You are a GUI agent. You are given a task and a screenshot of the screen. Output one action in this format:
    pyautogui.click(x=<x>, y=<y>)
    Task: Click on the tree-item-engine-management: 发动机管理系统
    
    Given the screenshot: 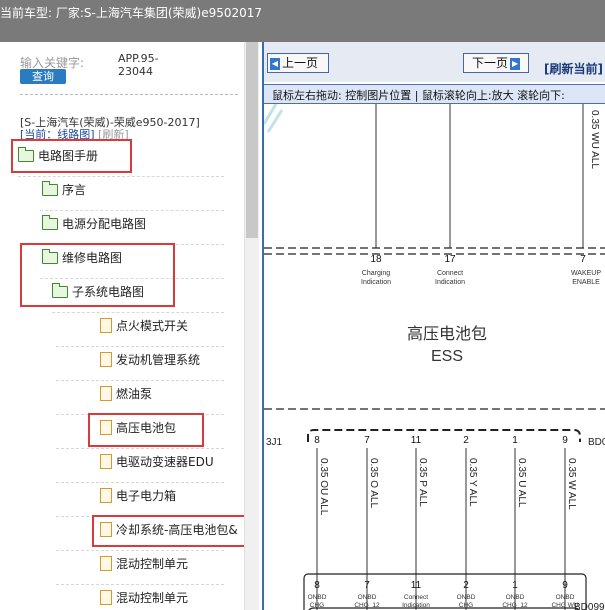 What is the action you would take?
    pyautogui.click(x=150, y=360)
    